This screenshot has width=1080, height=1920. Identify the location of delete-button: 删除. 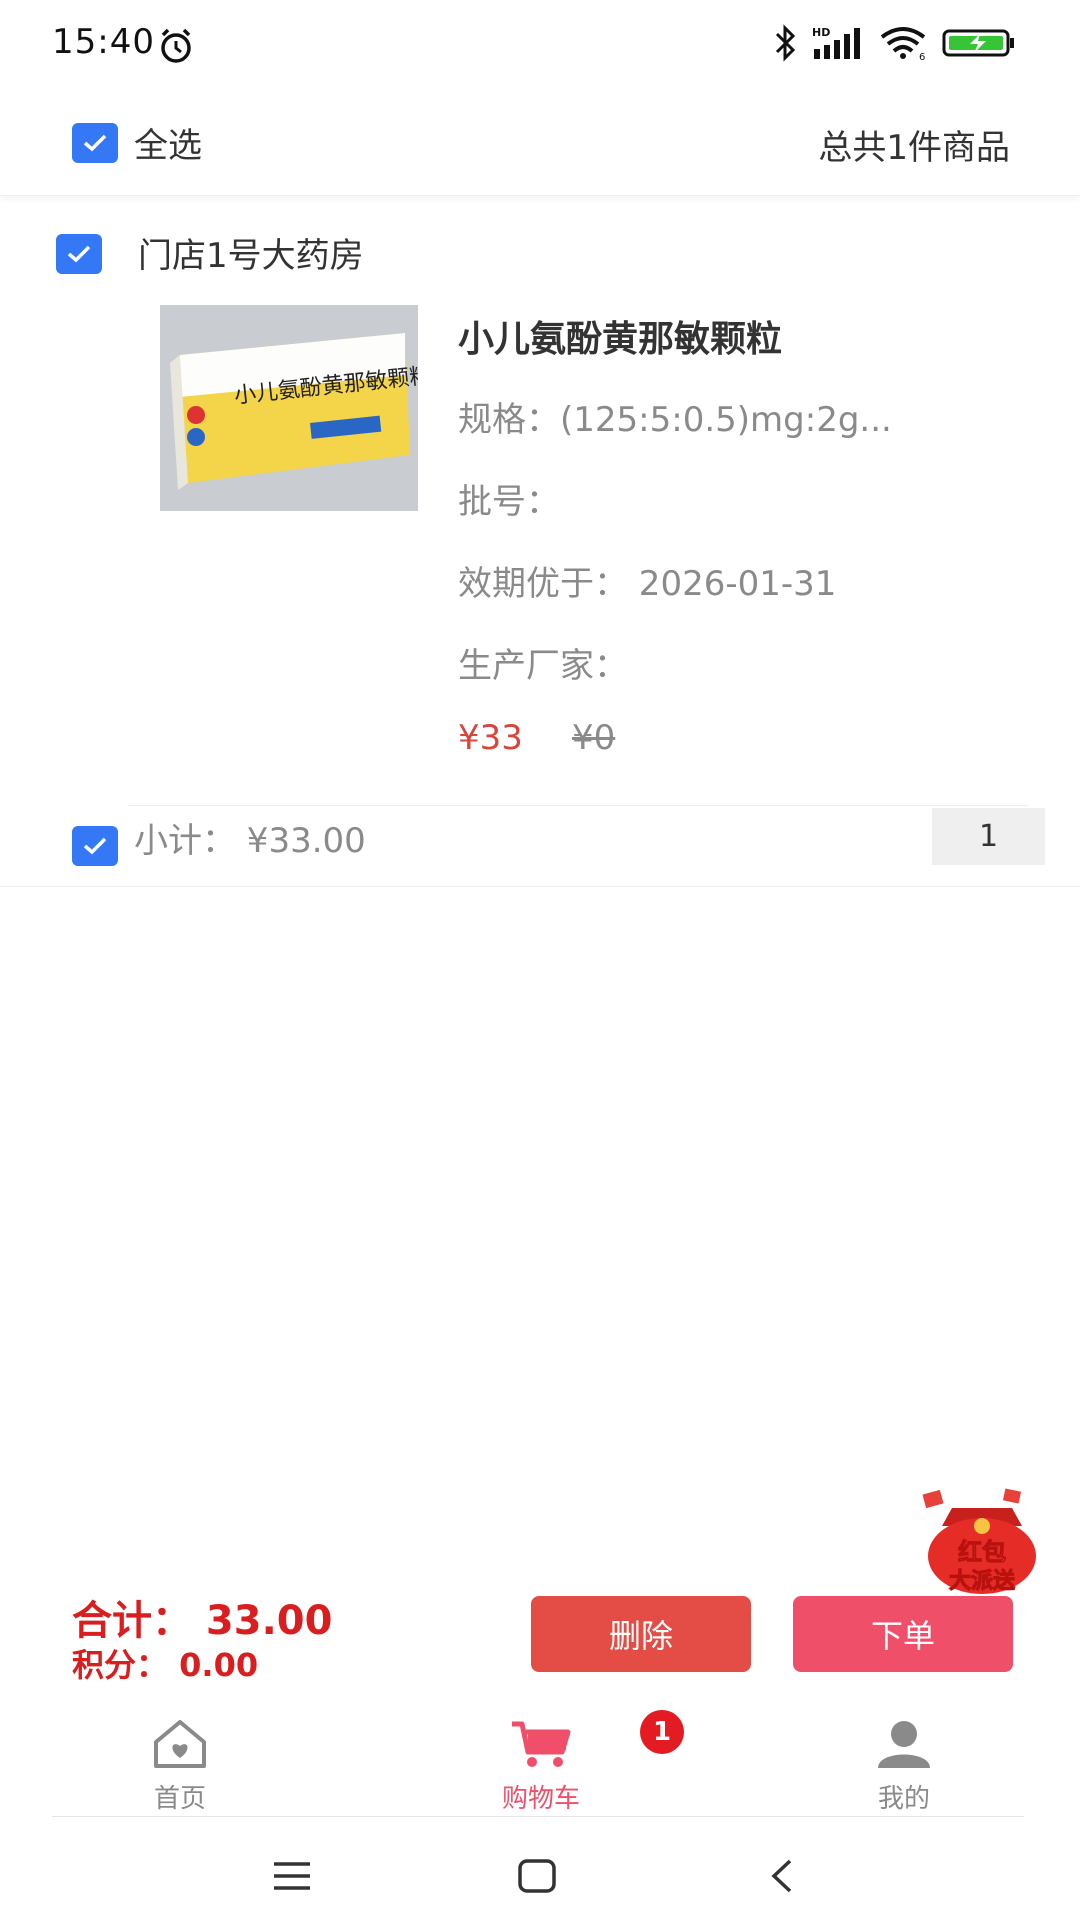
(641, 1634).